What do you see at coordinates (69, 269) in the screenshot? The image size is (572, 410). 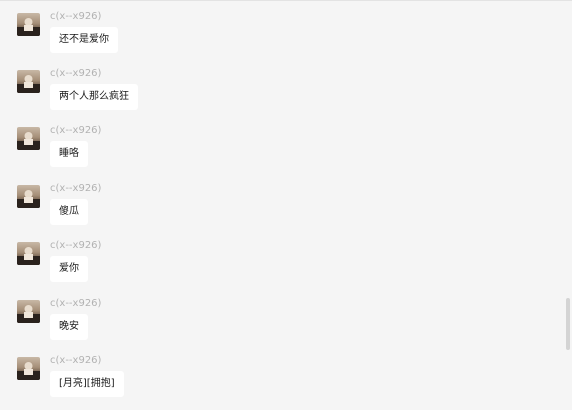 I see `message-bubble: 爱你` at bounding box center [69, 269].